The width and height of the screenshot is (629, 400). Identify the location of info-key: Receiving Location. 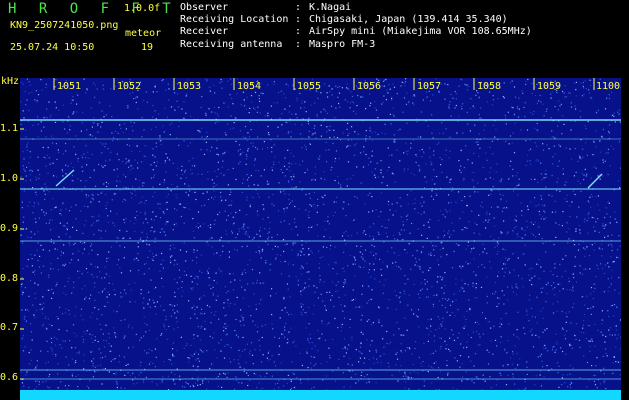
(234, 20).